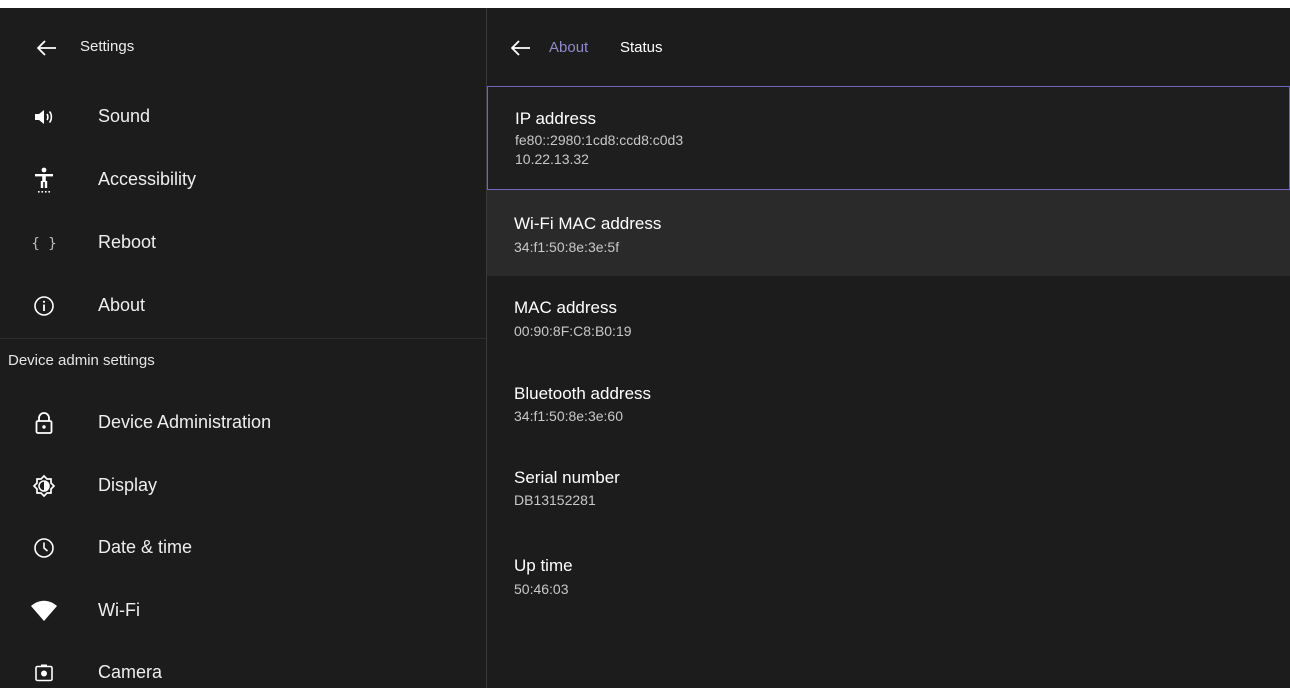 Image resolution: width=1290 pixels, height=688 pixels. What do you see at coordinates (543, 565) in the screenshot?
I see `status-label: Up time` at bounding box center [543, 565].